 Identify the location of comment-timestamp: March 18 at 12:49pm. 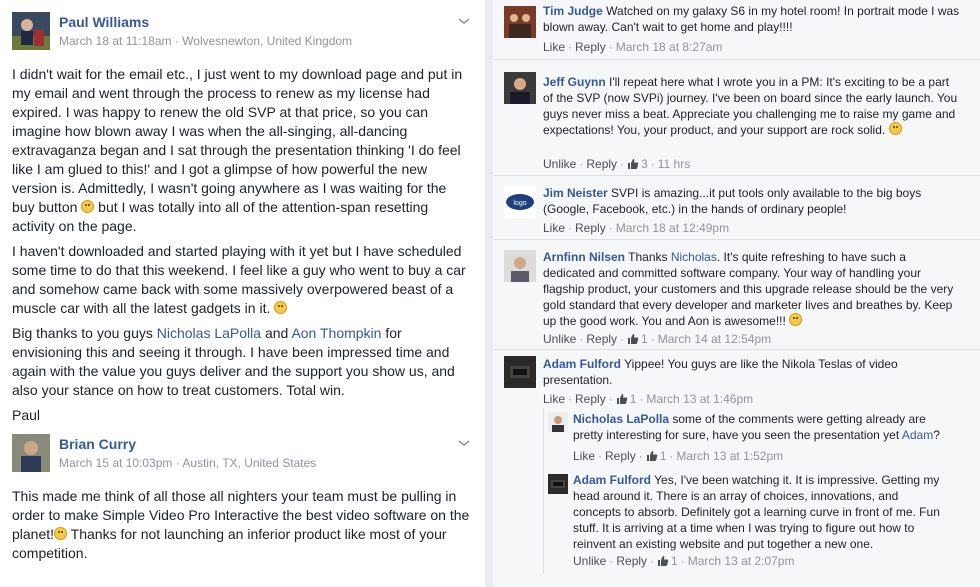
(672, 228).